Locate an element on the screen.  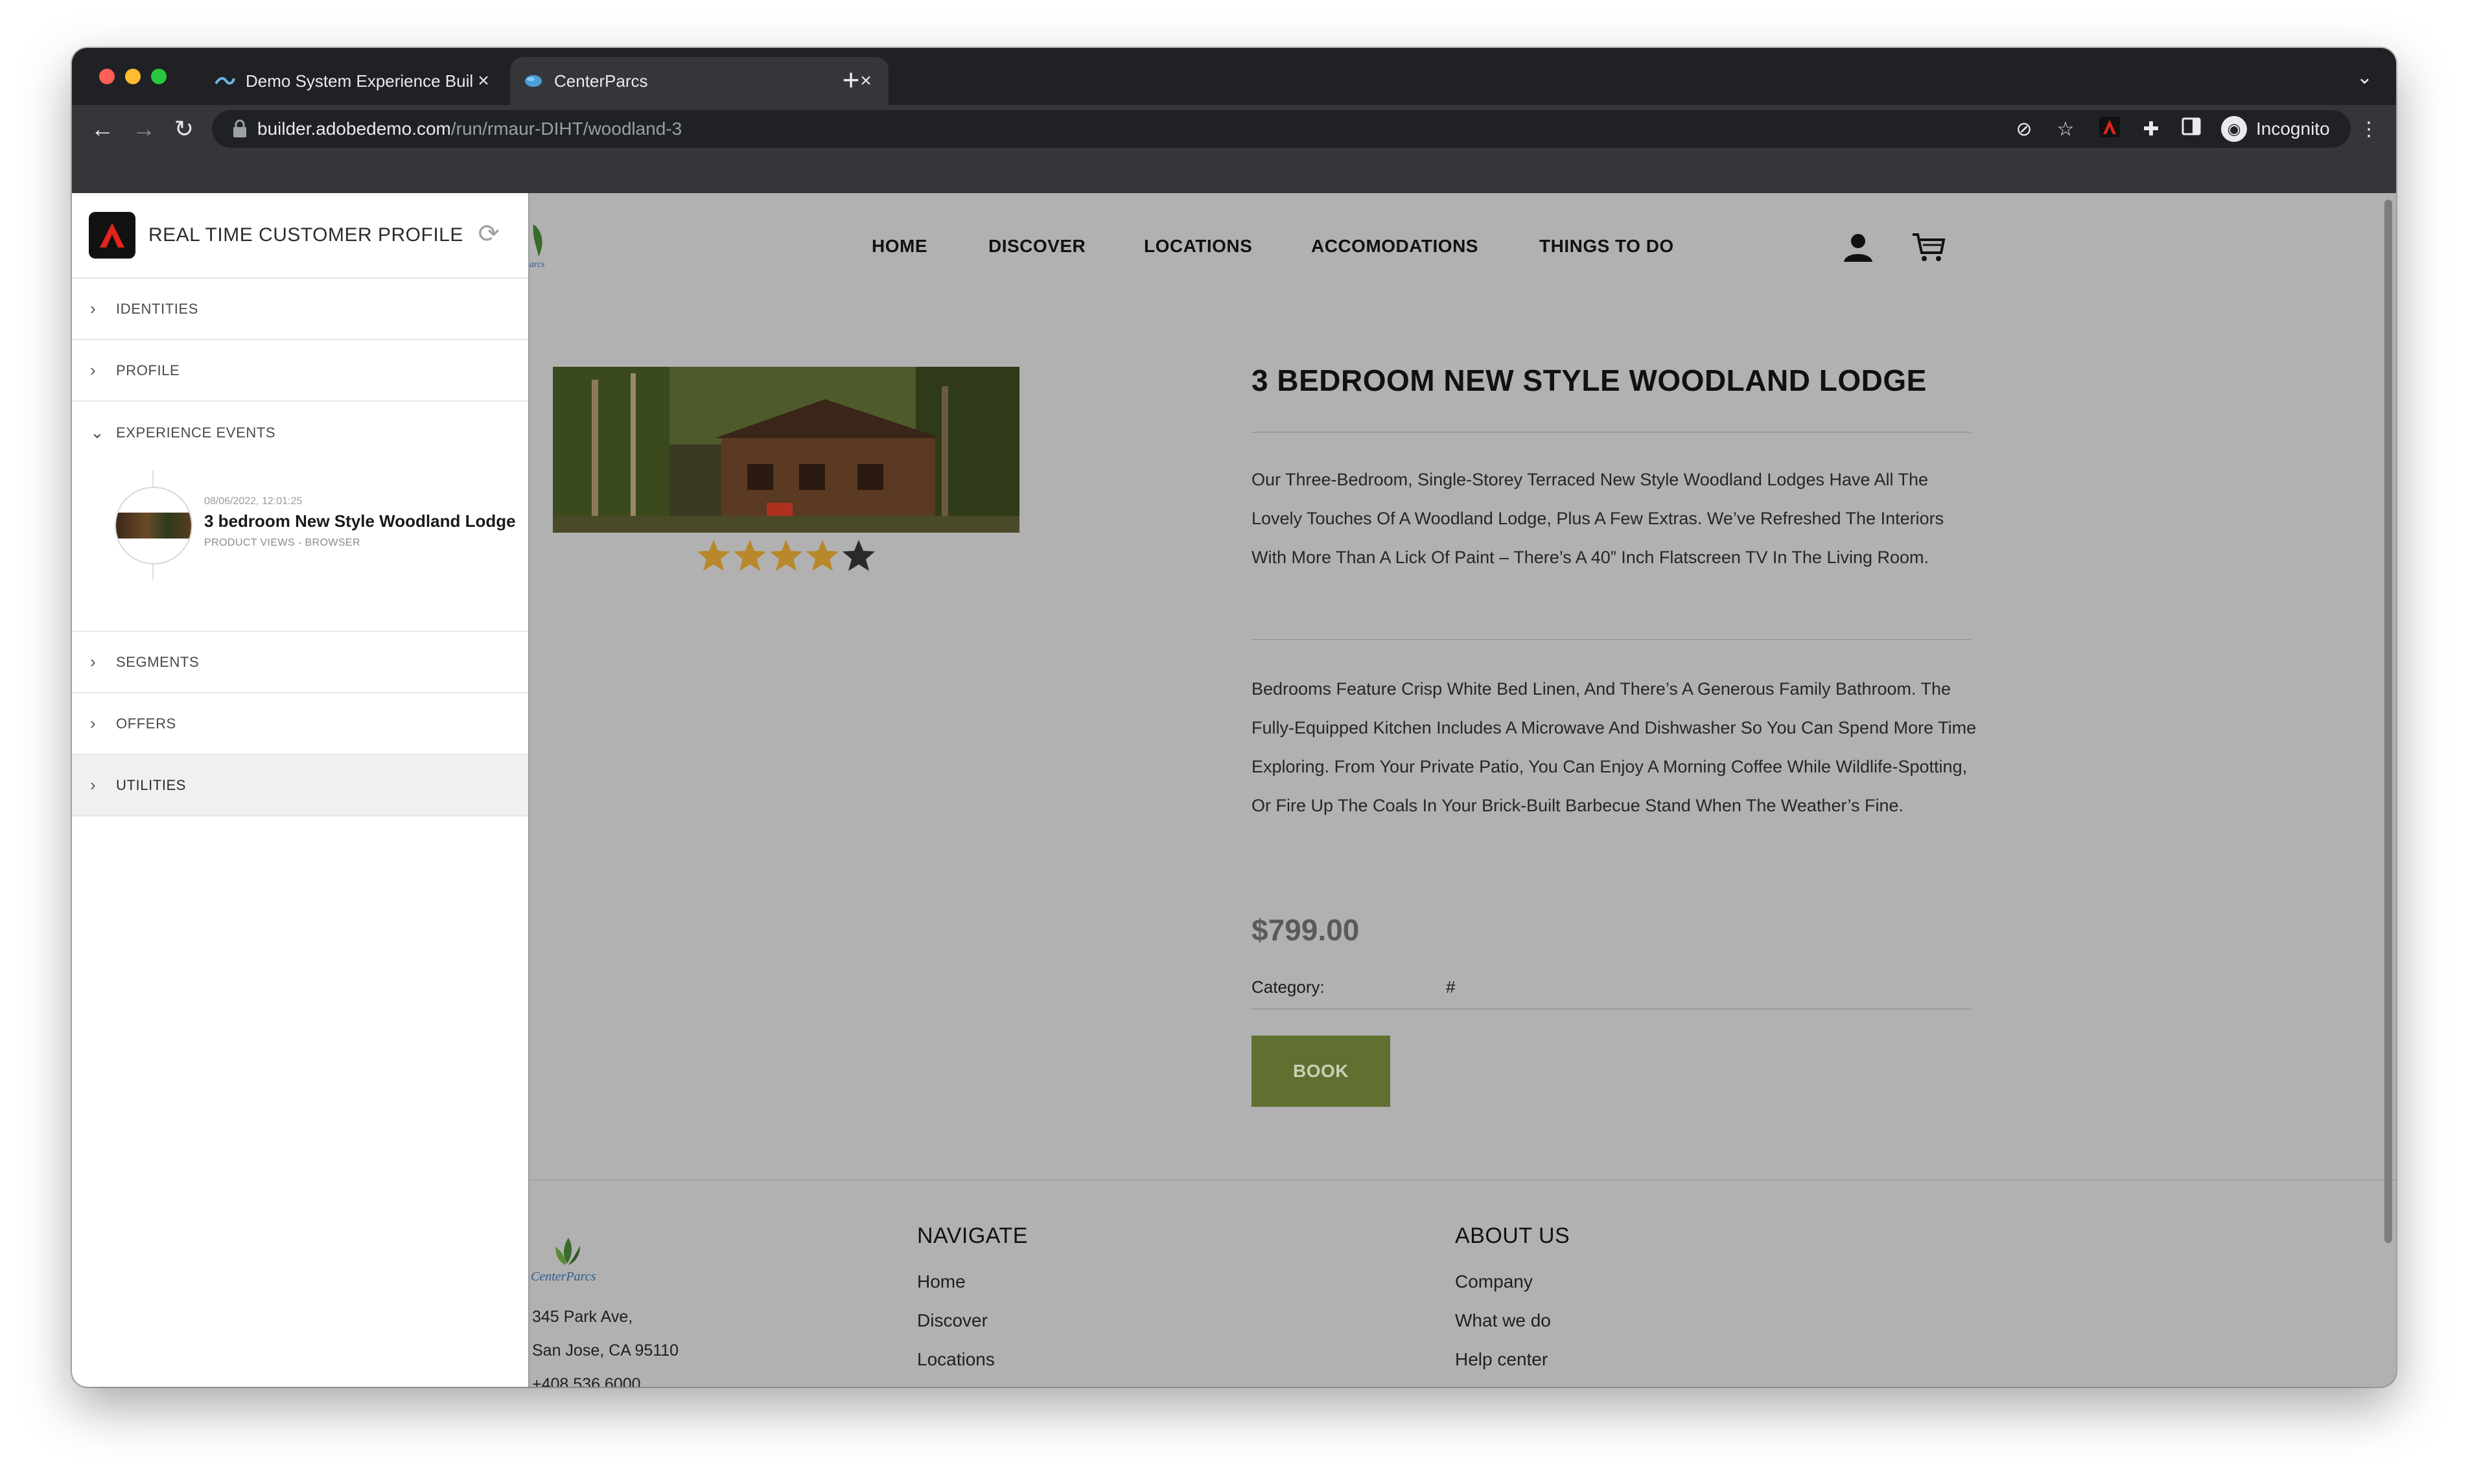
tab-title: Demo System Experience Buil is located at coordinates (360, 81).